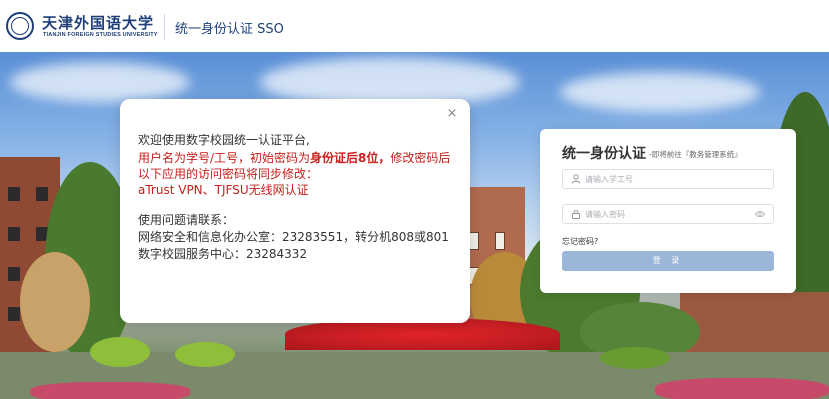 The width and height of the screenshot is (829, 399). Describe the element at coordinates (98, 23) in the screenshot. I see `logo-chinese-name: 天津外国语大学` at that location.